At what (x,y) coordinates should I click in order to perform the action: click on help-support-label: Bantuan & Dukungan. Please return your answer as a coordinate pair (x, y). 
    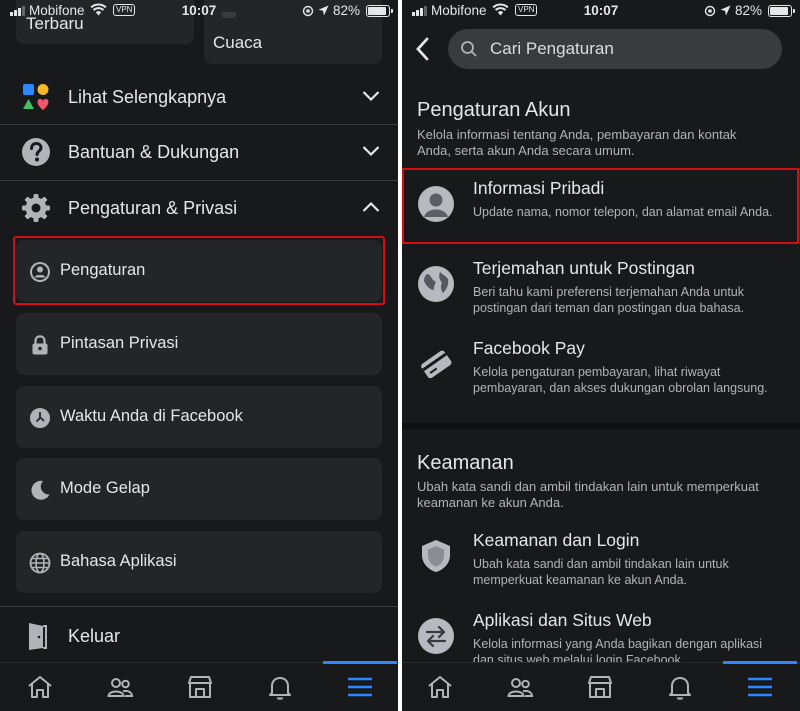
    Looking at the image, I should click on (154, 152).